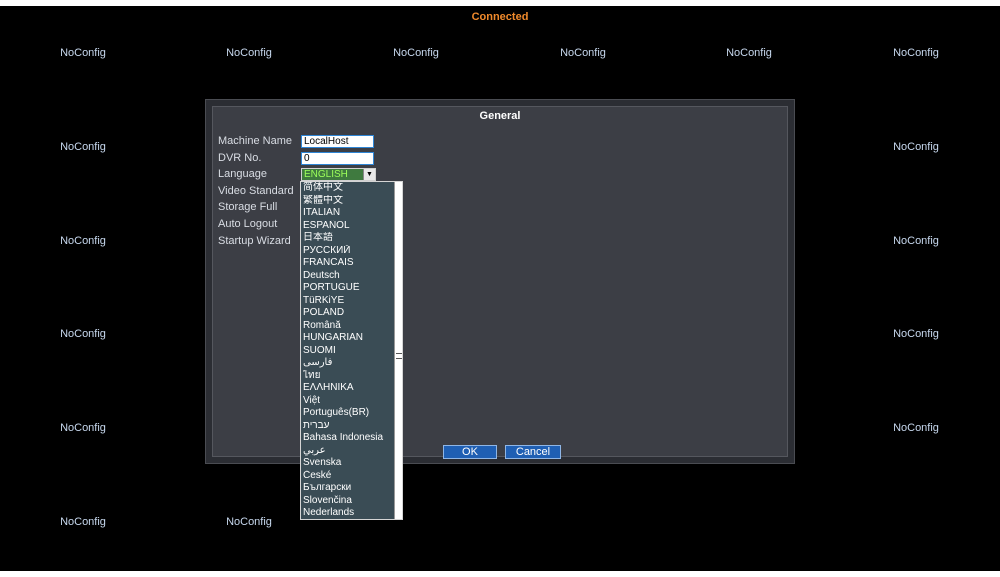 This screenshot has width=1000, height=577. What do you see at coordinates (350, 451) in the screenshot?
I see `language-option: عربي` at bounding box center [350, 451].